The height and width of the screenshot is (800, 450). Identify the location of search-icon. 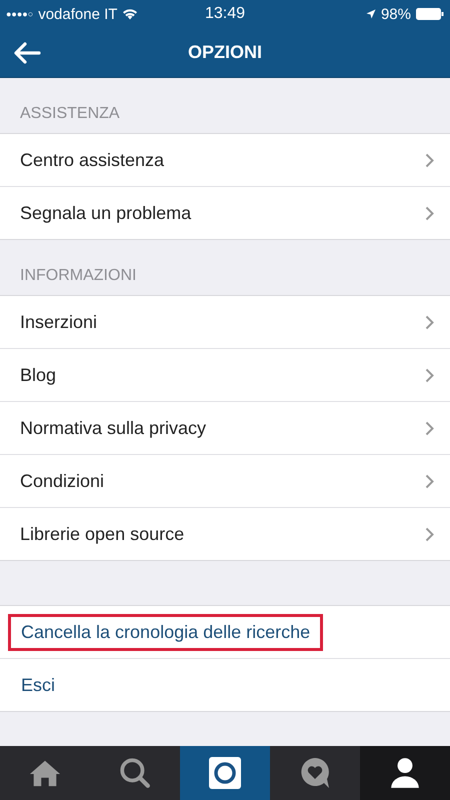
(135, 773).